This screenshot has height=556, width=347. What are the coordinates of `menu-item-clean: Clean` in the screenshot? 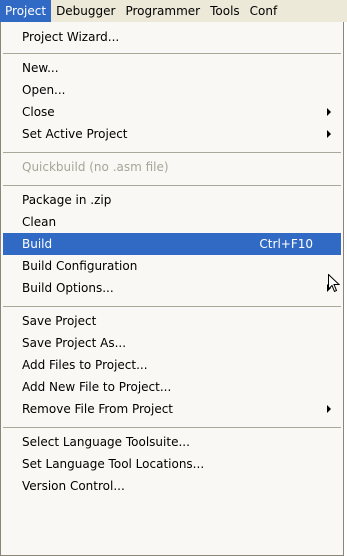 It's located at (172, 222).